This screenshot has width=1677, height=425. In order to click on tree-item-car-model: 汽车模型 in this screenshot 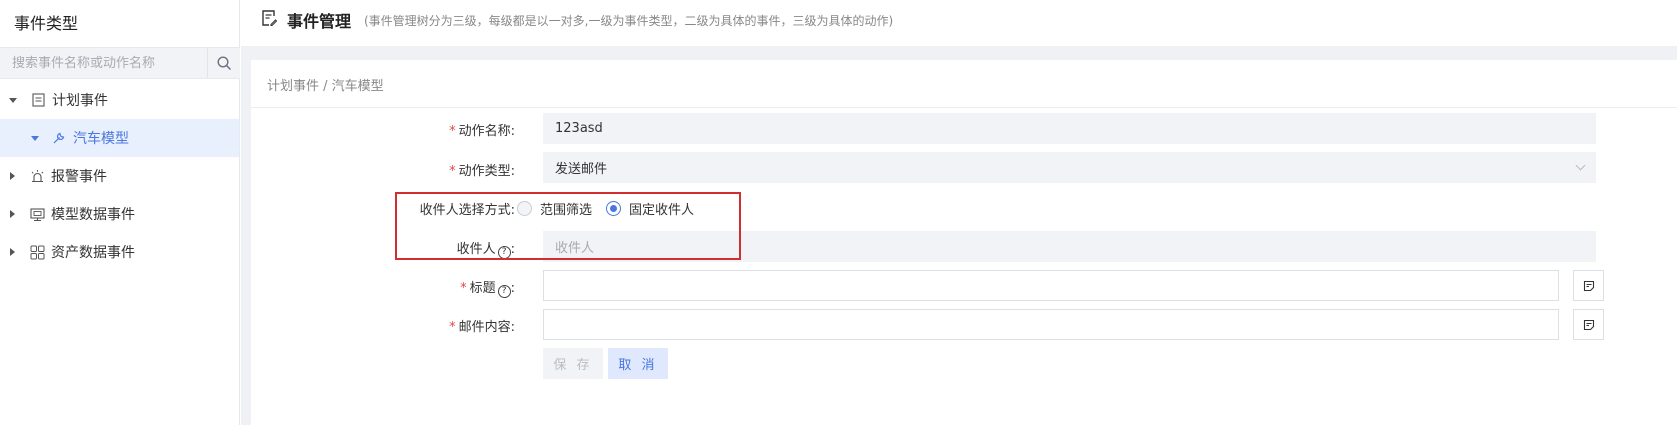, I will do `click(119, 138)`.